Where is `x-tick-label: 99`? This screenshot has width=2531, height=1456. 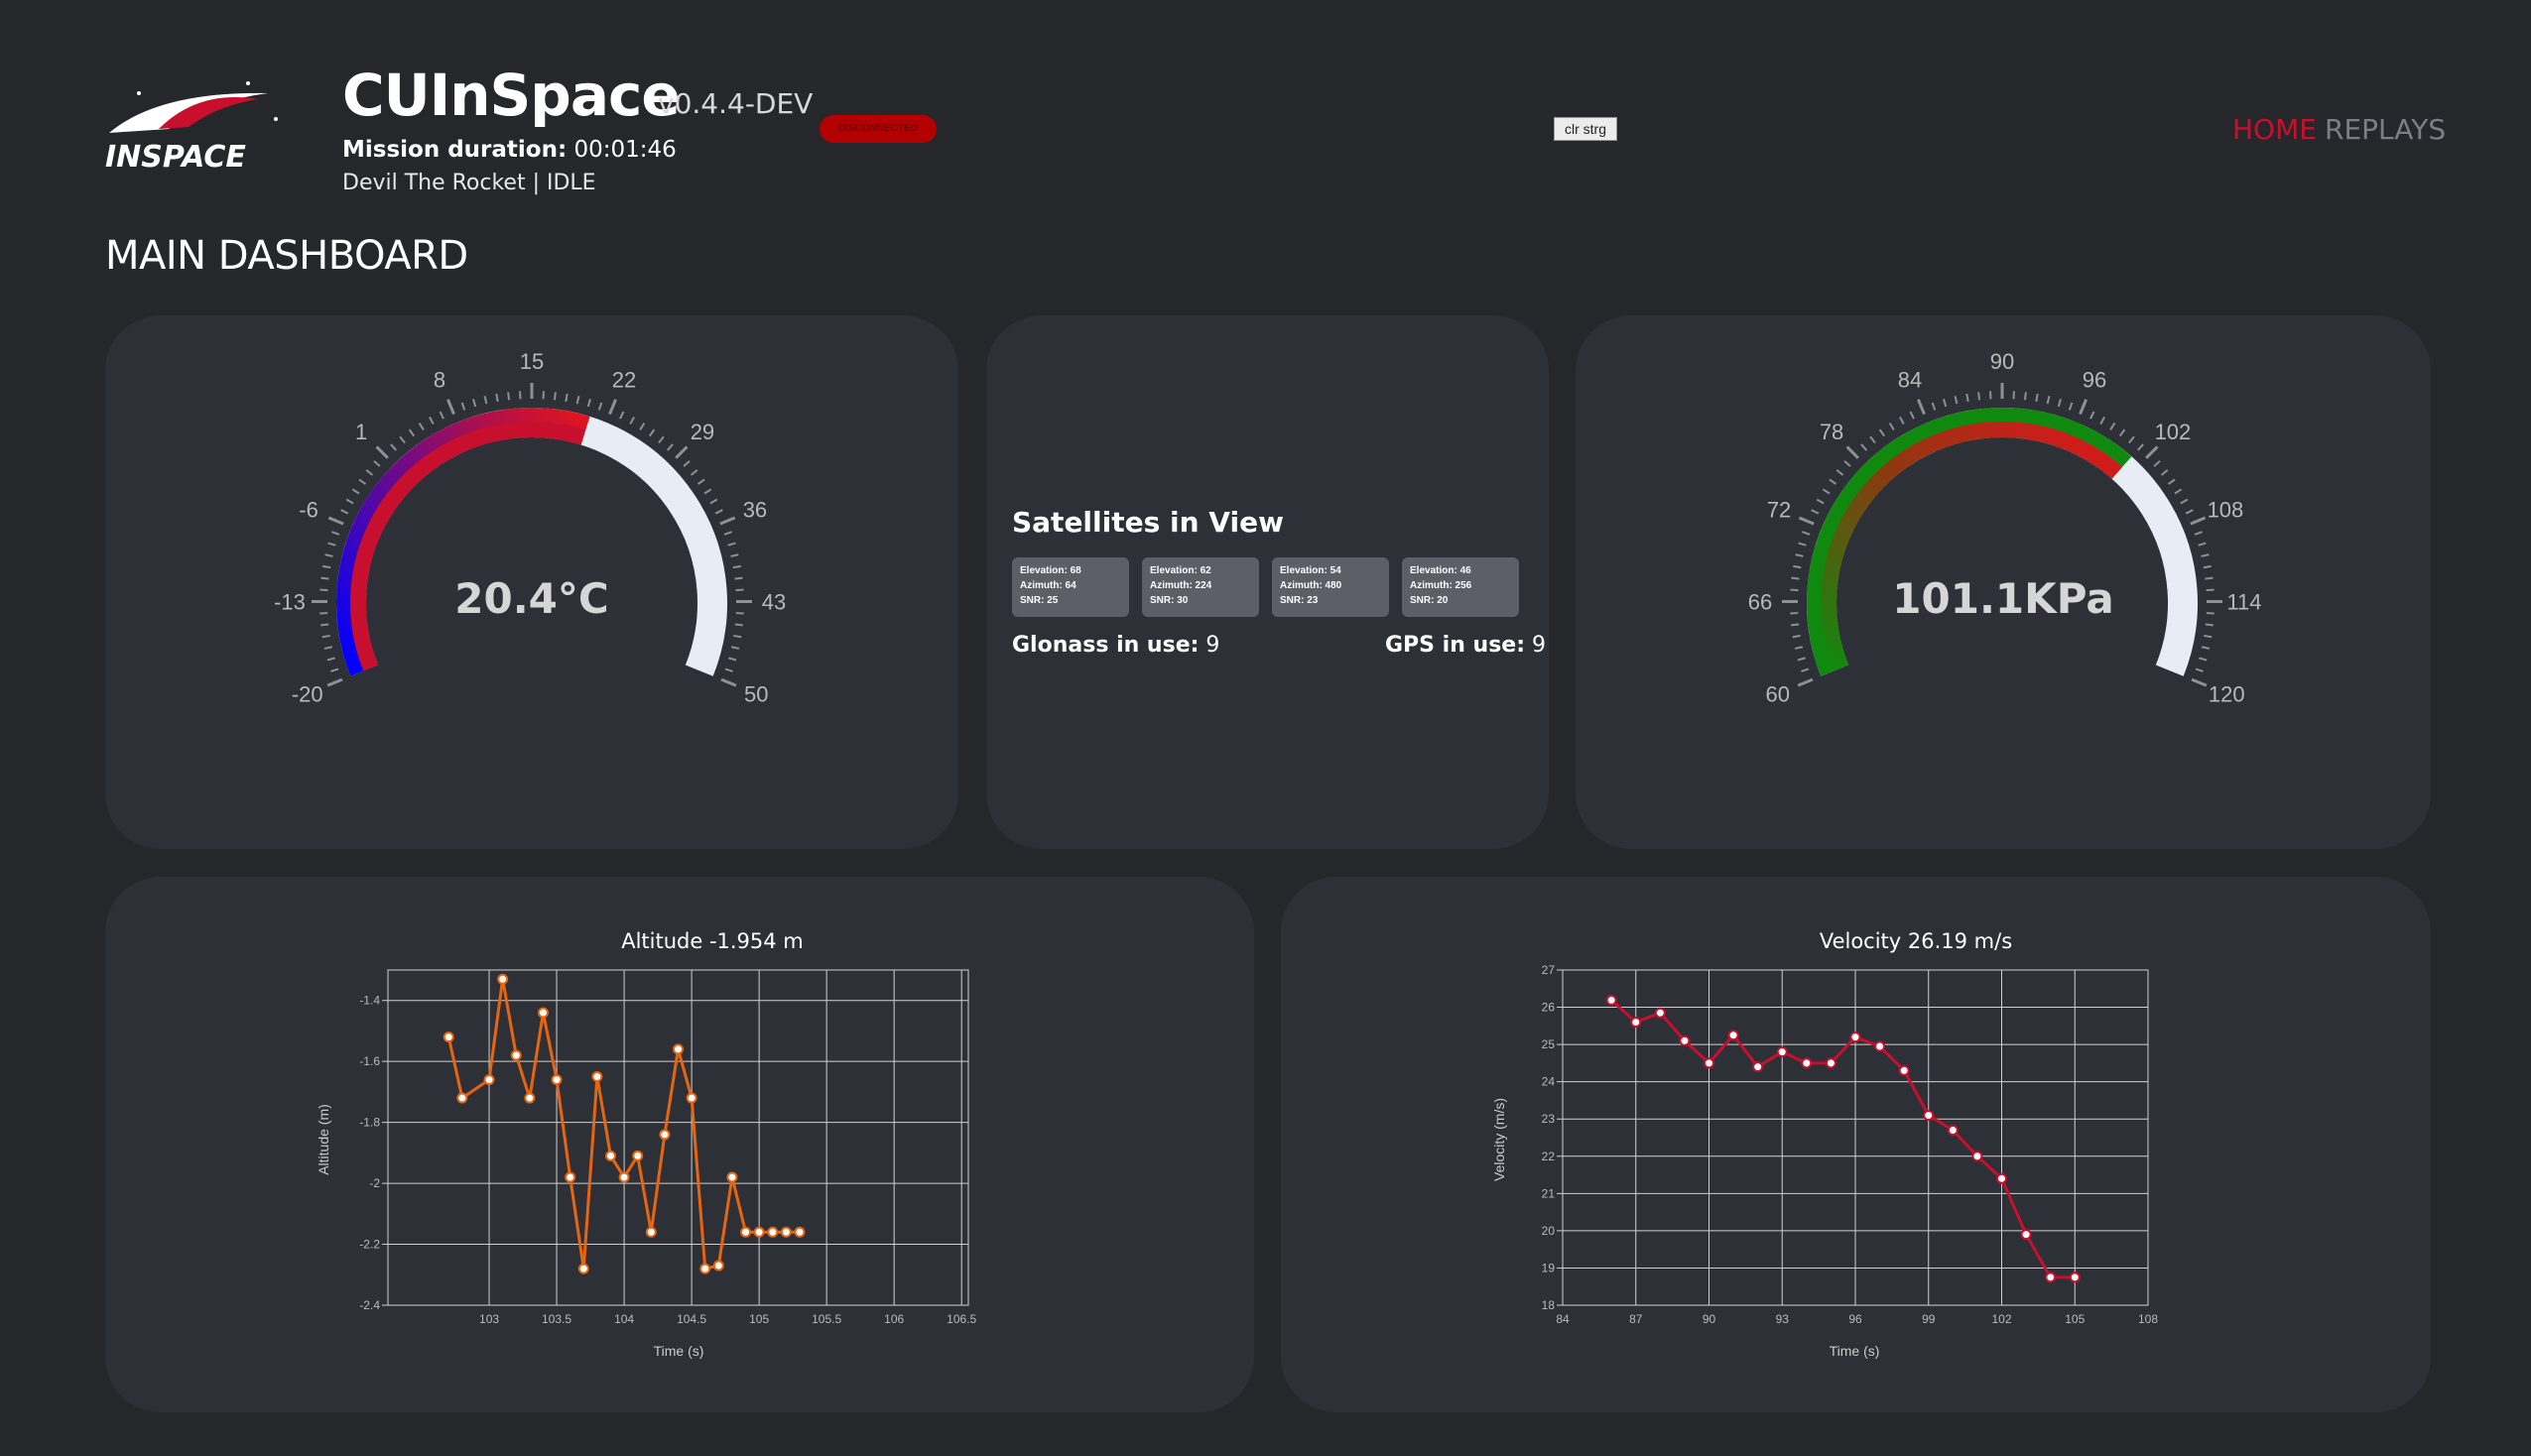 x-tick-label: 99 is located at coordinates (1929, 1319).